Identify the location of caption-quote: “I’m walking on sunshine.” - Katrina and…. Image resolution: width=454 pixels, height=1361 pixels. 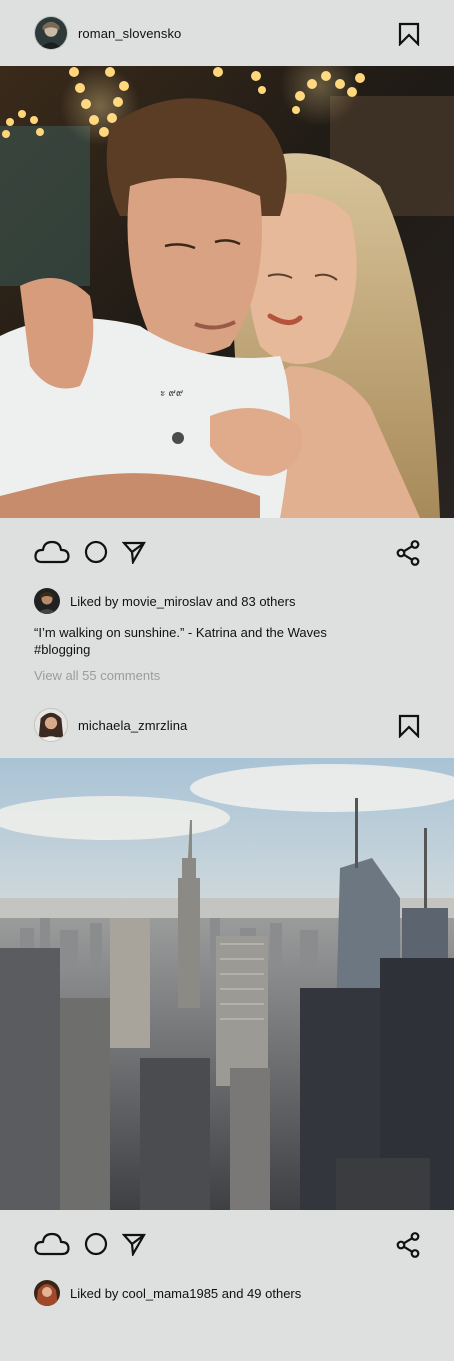
(180, 632).